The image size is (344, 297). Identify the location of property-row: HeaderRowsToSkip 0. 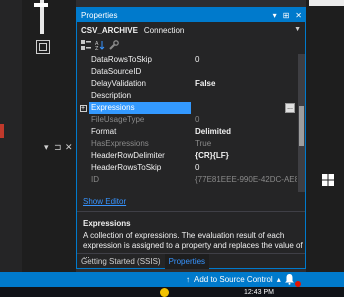
(187, 168).